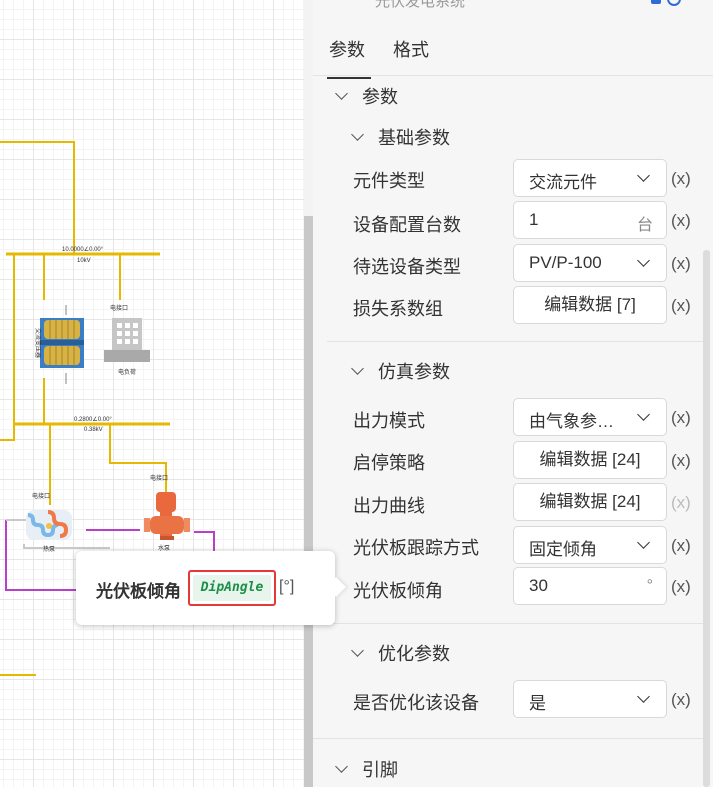 This screenshot has height=787, width=713. What do you see at coordinates (590, 502) in the screenshot?
I see `output-curve-edit-button: 编辑数据 [24]` at bounding box center [590, 502].